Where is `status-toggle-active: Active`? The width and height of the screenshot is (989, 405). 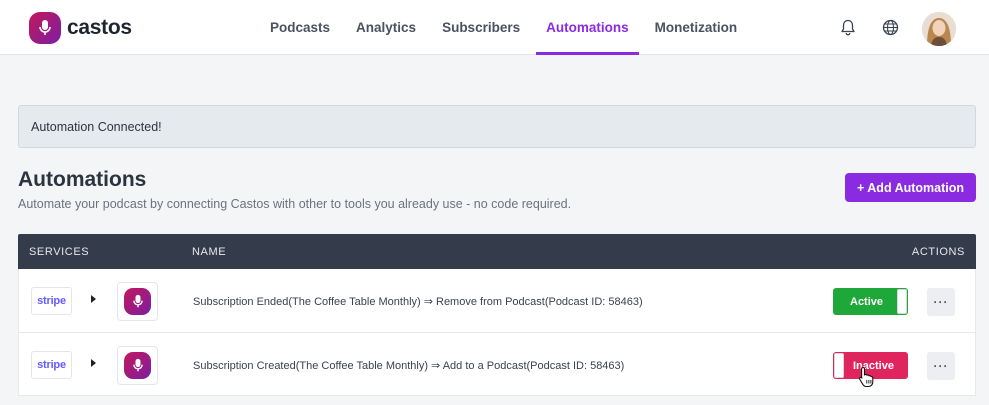 status-toggle-active: Active is located at coordinates (870, 301).